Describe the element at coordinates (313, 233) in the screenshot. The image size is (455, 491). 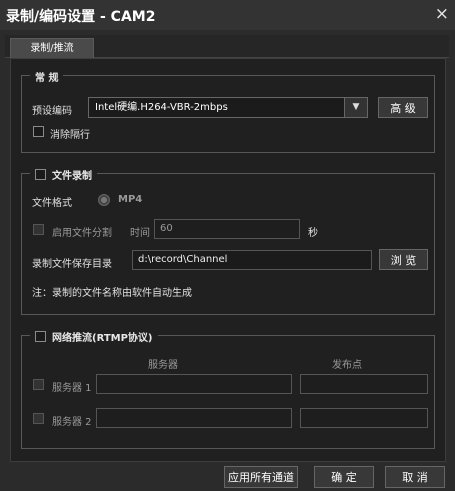
I see `time-unit: 秒` at that location.